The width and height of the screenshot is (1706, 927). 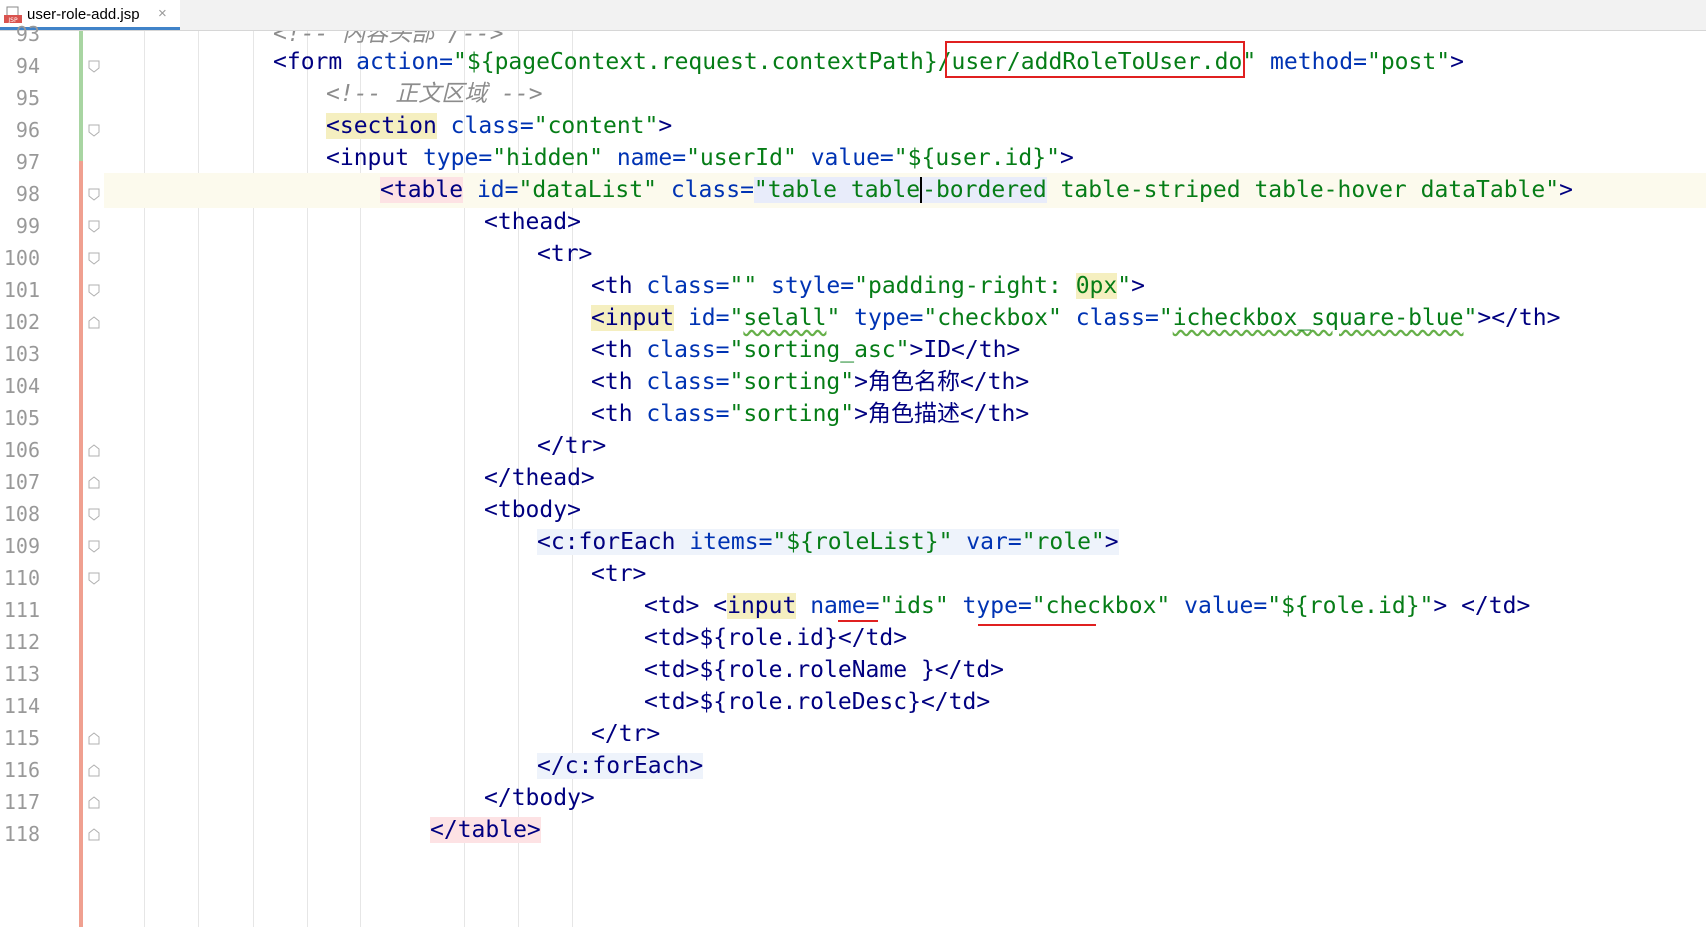 I want to click on line-number: 116, so click(x=21, y=770).